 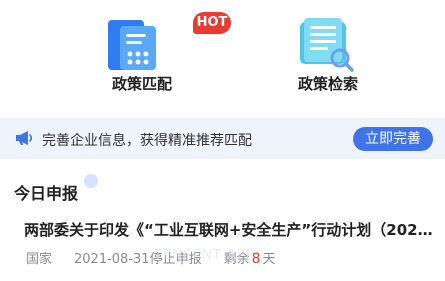 What do you see at coordinates (204, 255) in the screenshot?
I see `watermark: TENCENT APP` at bounding box center [204, 255].